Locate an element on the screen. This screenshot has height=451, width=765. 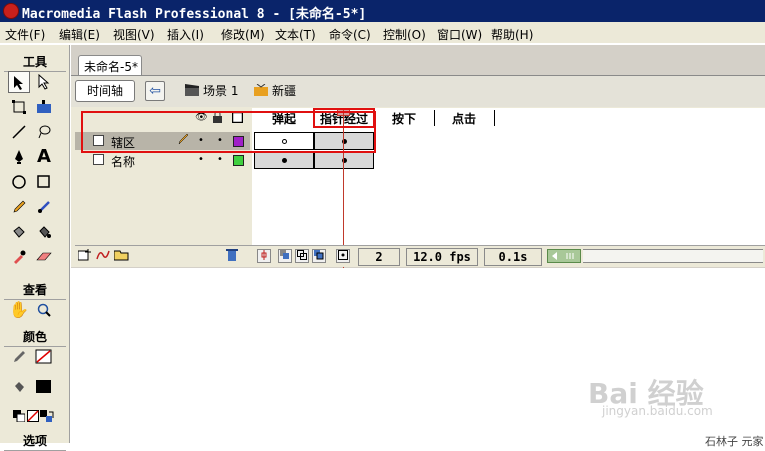
view-section-title: 查看 is located at coordinates (35, 290).